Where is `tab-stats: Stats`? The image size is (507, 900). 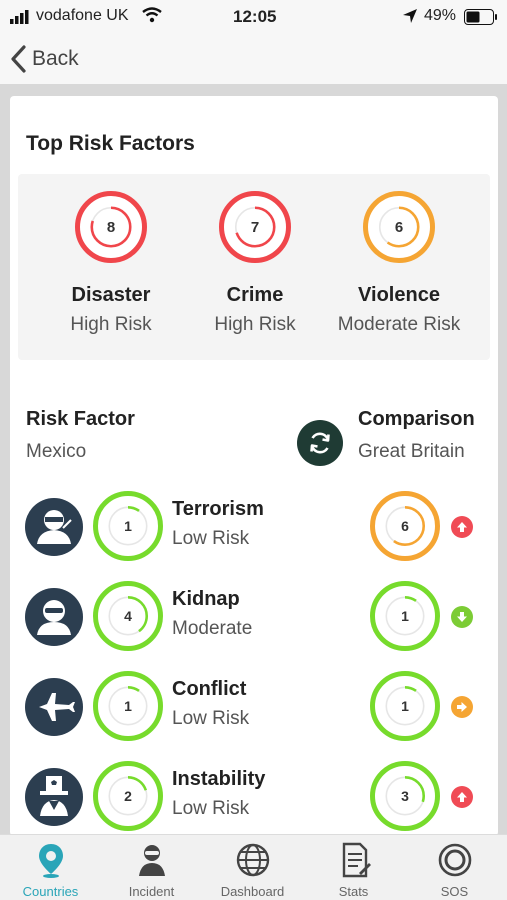
tab-stats: Stats is located at coordinates (353, 869).